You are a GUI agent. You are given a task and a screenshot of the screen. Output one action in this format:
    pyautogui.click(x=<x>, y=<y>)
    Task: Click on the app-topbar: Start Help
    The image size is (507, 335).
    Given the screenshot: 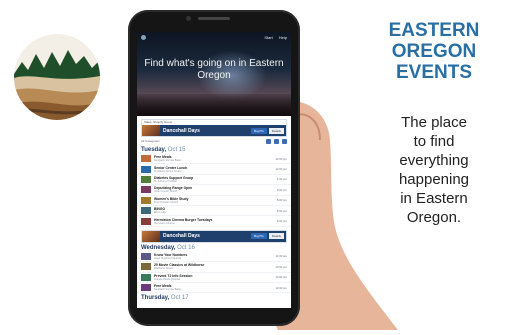 What is the action you would take?
    pyautogui.click(x=214, y=37)
    